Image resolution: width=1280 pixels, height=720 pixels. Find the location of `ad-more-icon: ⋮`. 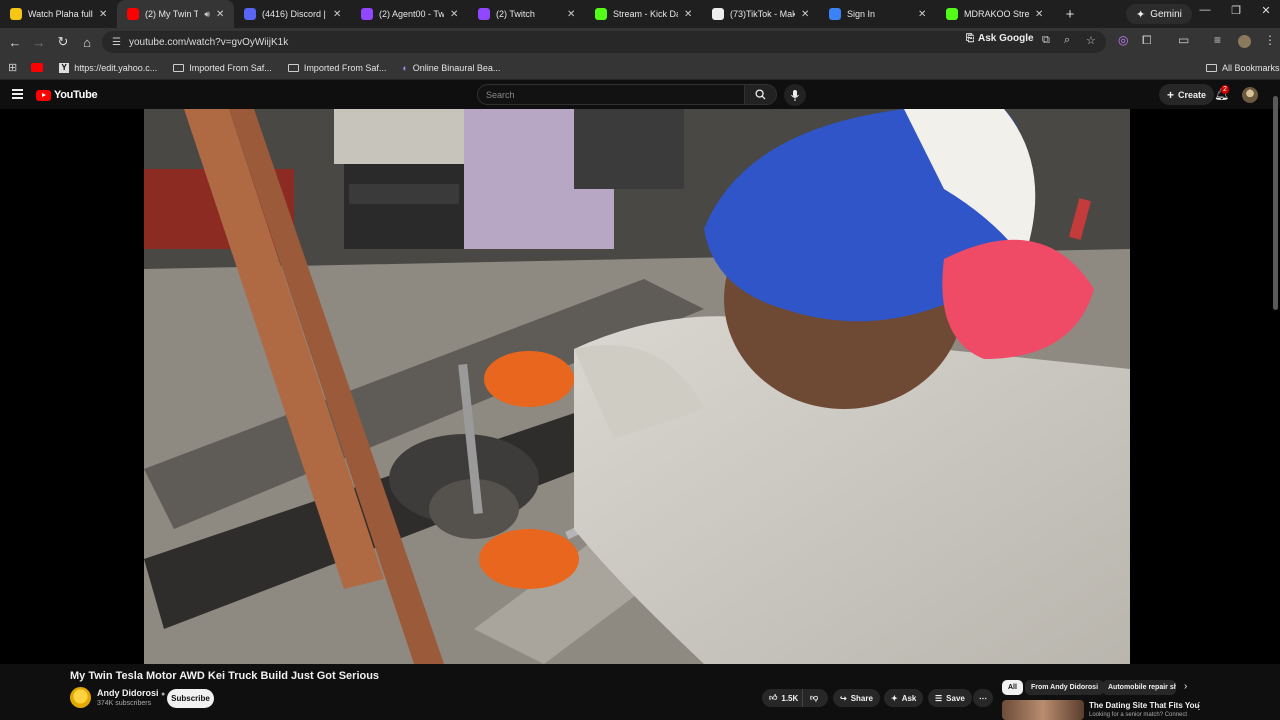

ad-more-icon: ⋮ is located at coordinates (1199, 706).